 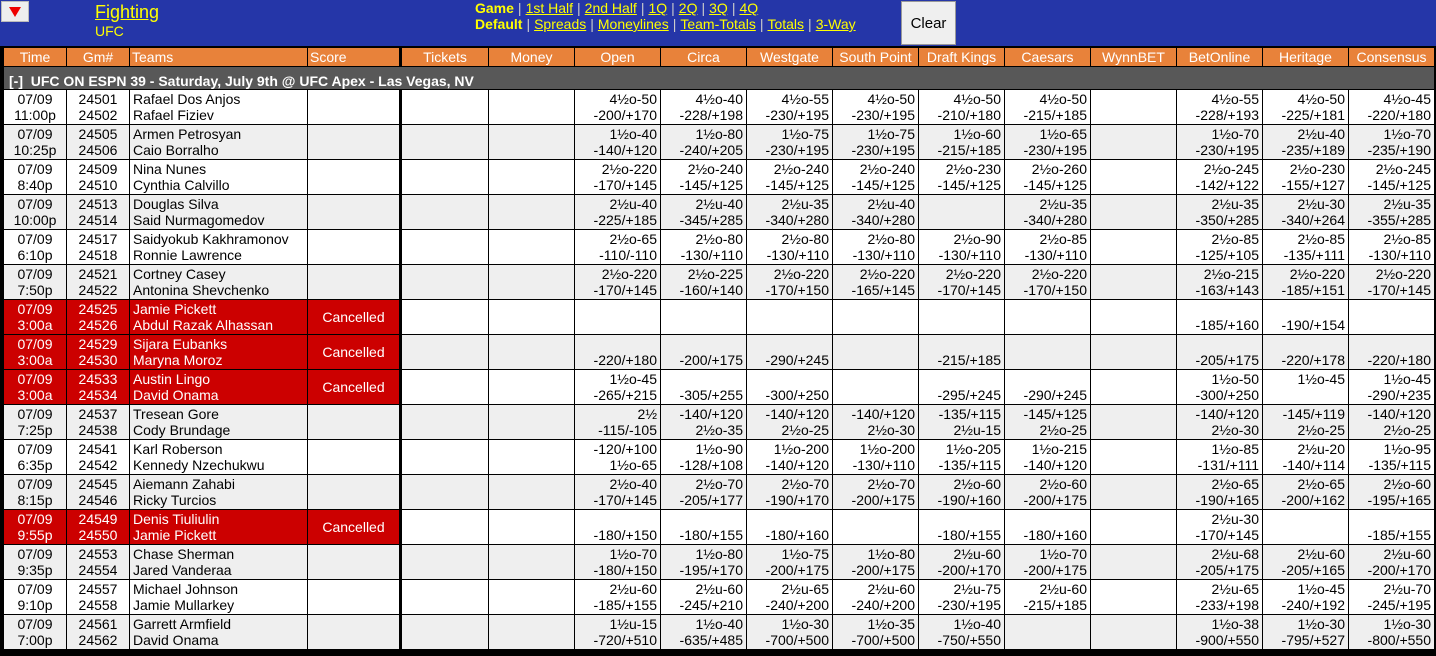 I want to click on odds-consensus-bottom: -135/+115, so click(x=1391, y=465).